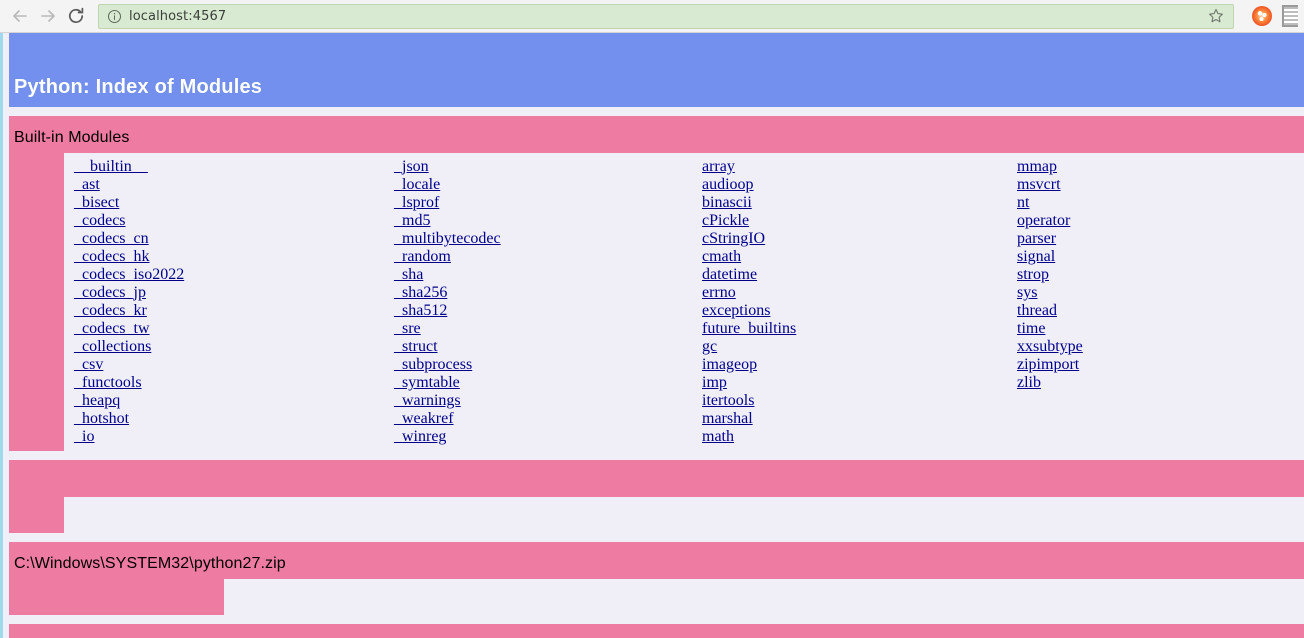  I want to click on arrow-right-icon, so click(48, 16).